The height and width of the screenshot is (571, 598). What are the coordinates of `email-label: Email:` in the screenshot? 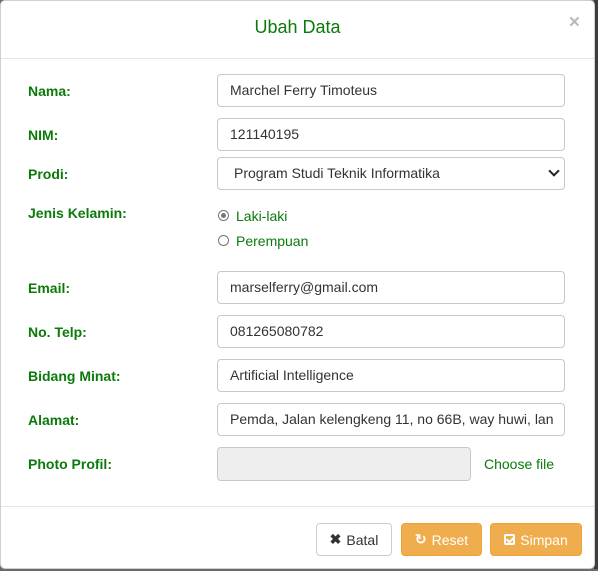 It's located at (49, 288).